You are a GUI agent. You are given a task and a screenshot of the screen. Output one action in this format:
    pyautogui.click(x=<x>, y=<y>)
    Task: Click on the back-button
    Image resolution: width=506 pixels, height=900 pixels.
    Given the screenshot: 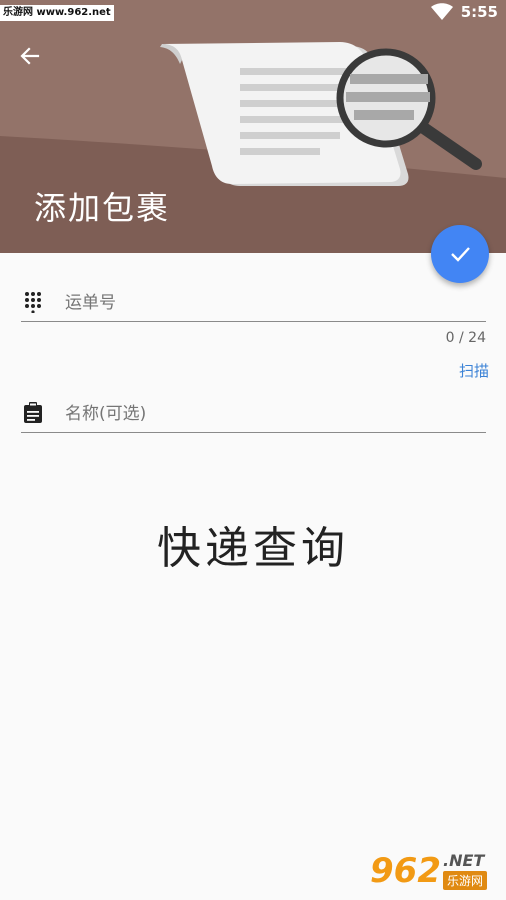 What is the action you would take?
    pyautogui.click(x=30, y=56)
    